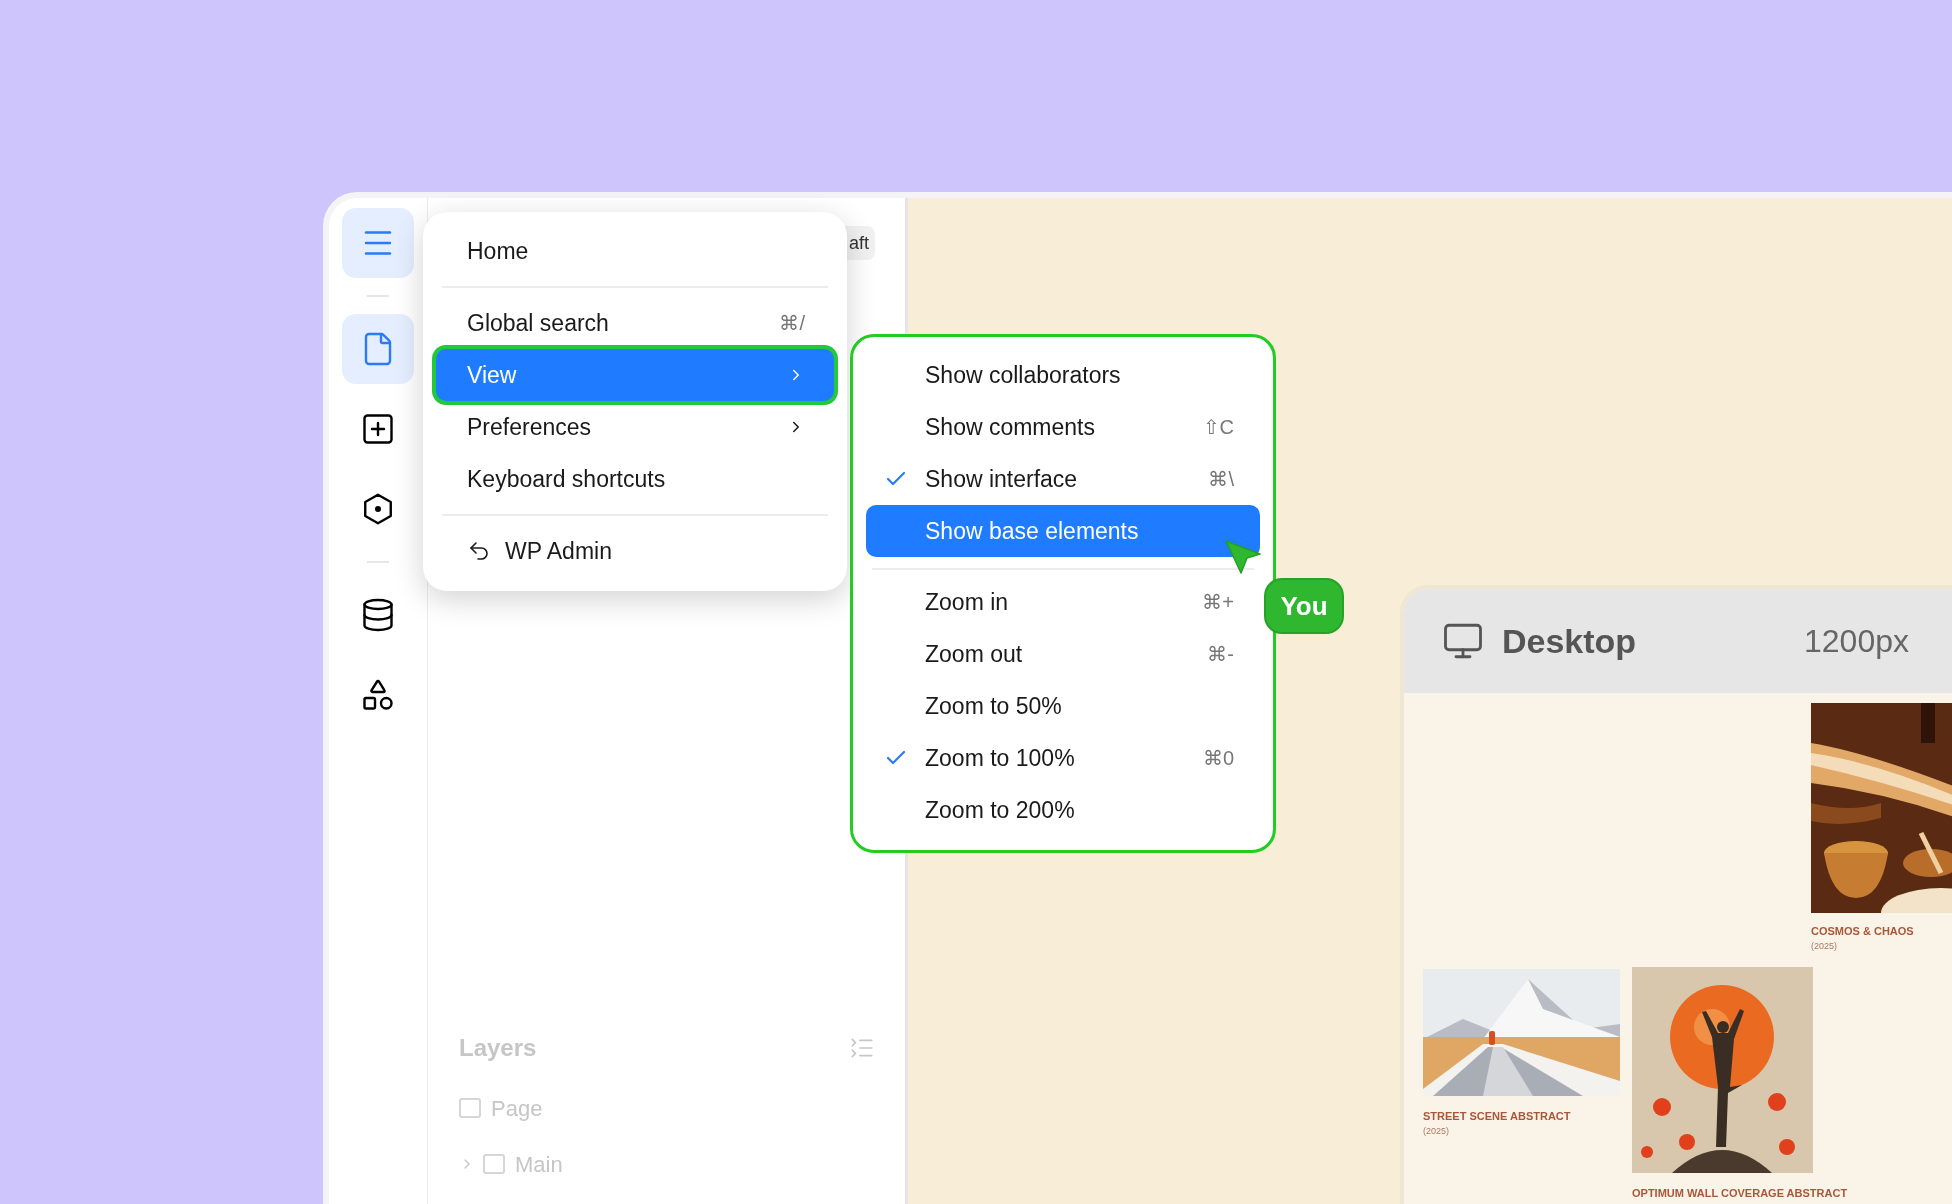 Image resolution: width=1952 pixels, height=1204 pixels. Describe the element at coordinates (1063, 479) in the screenshot. I see `menu-item: Show interface ⌘\` at that location.